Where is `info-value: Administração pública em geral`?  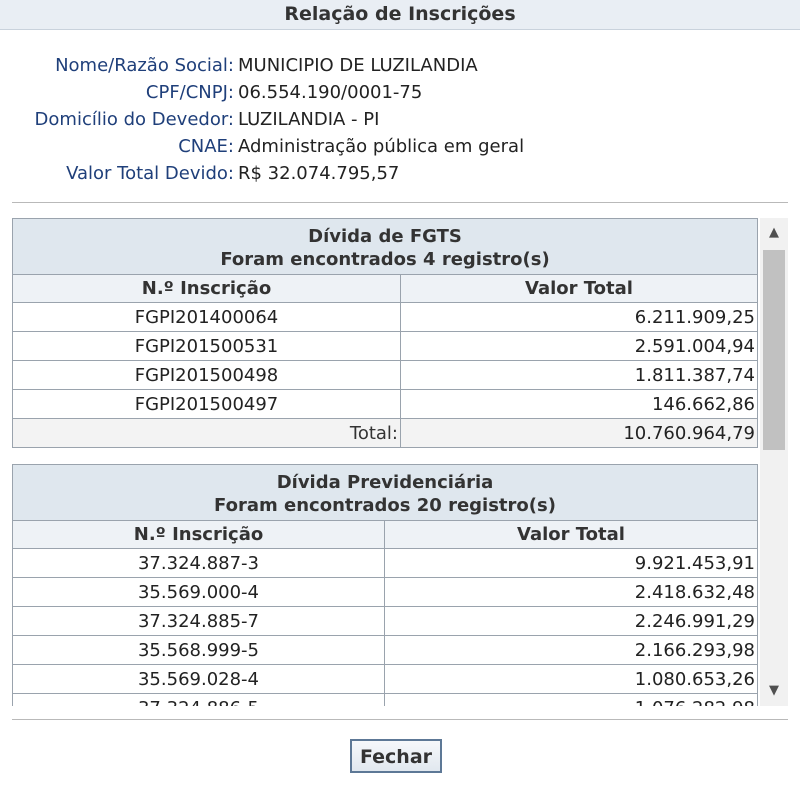
info-value: Administração pública em geral is located at coordinates (381, 146).